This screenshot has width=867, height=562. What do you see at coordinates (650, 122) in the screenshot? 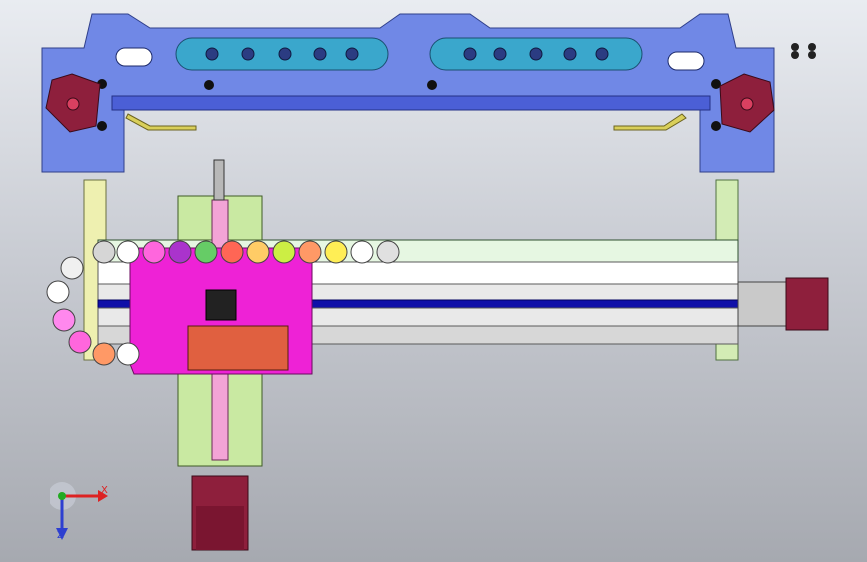
I see `right-limit-bracket` at bounding box center [650, 122].